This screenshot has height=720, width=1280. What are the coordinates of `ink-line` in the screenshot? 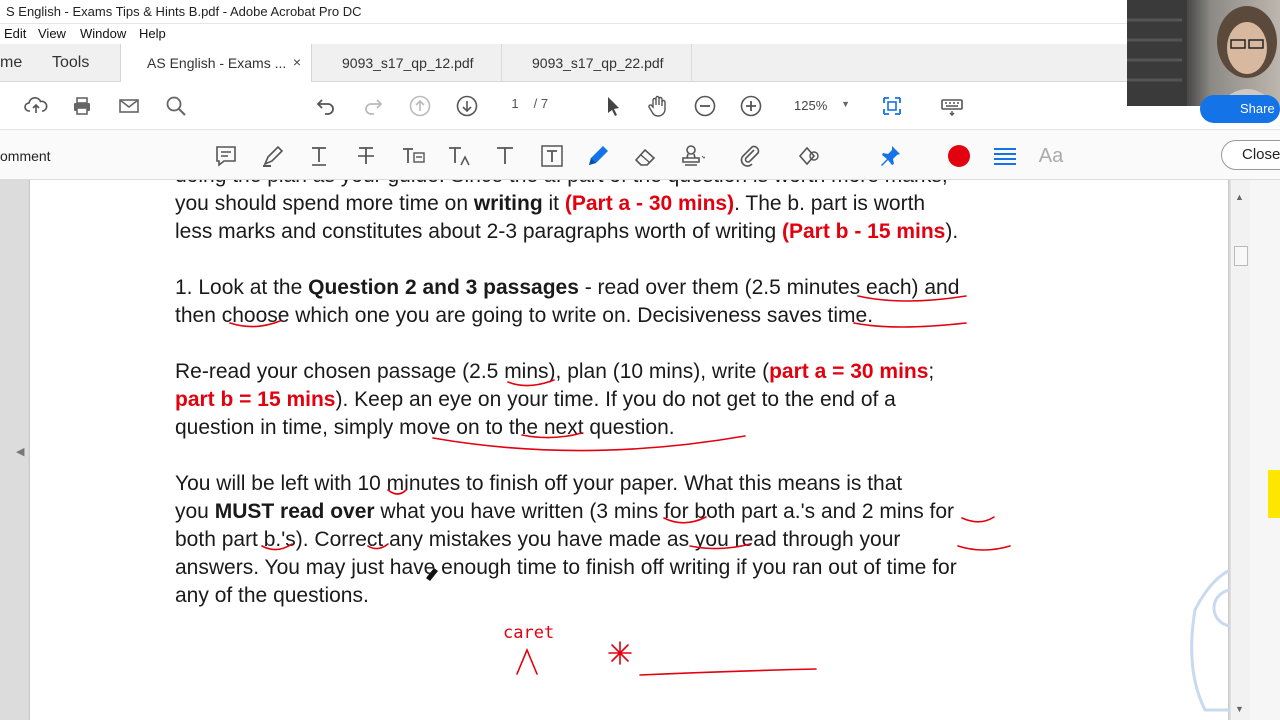 It's located at (728, 672).